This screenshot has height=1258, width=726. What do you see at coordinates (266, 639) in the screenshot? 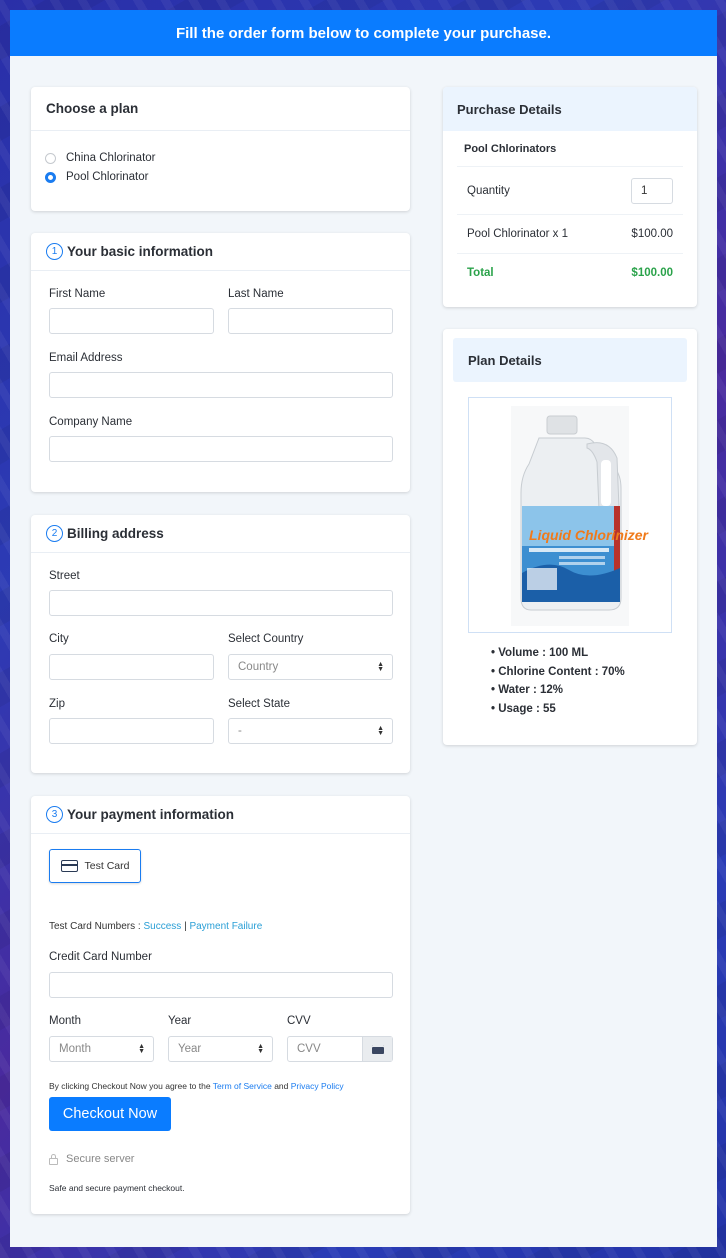
I see `country-label: Select Country` at bounding box center [266, 639].